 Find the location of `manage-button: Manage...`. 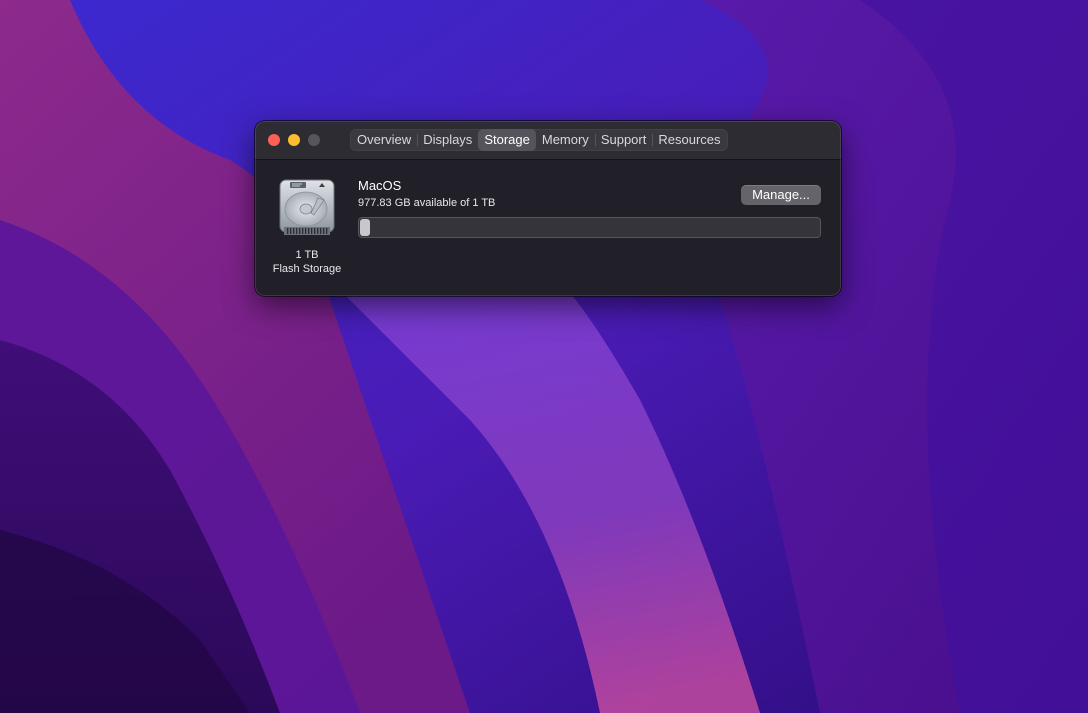

manage-button: Manage... is located at coordinates (781, 195).